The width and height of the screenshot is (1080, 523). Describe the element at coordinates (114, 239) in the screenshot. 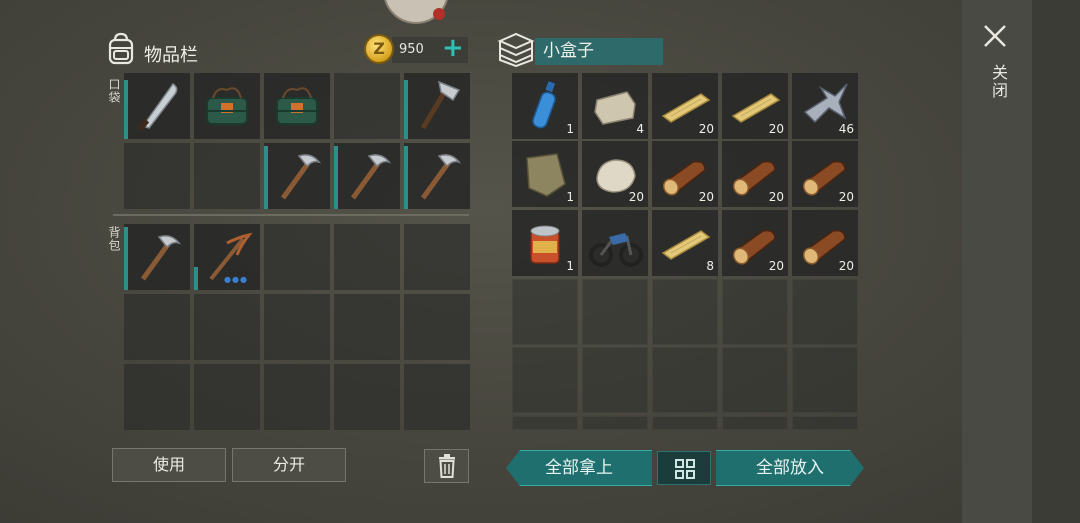

I see `backpack-label: 背包` at that location.